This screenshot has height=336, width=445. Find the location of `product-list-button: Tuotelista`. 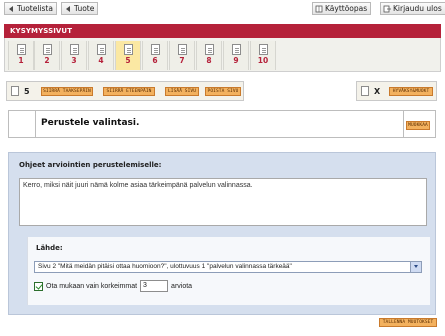

product-list-button: Tuotelista is located at coordinates (30, 8).